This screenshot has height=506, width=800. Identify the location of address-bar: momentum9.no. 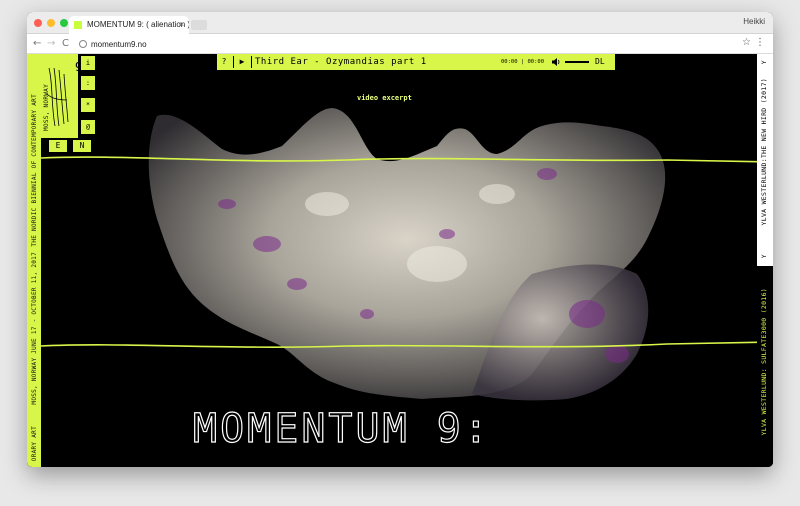
(409, 44).